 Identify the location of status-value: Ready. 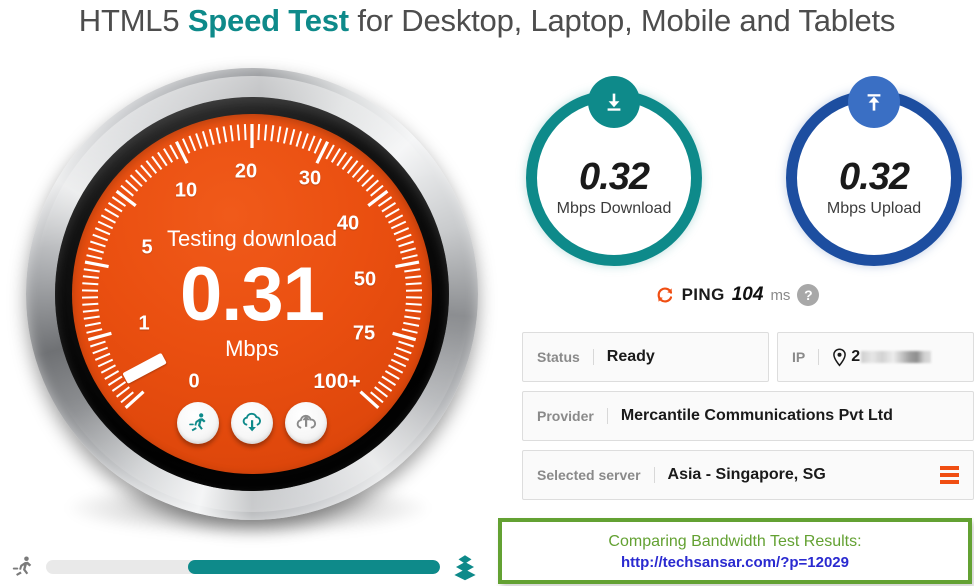
(630, 356).